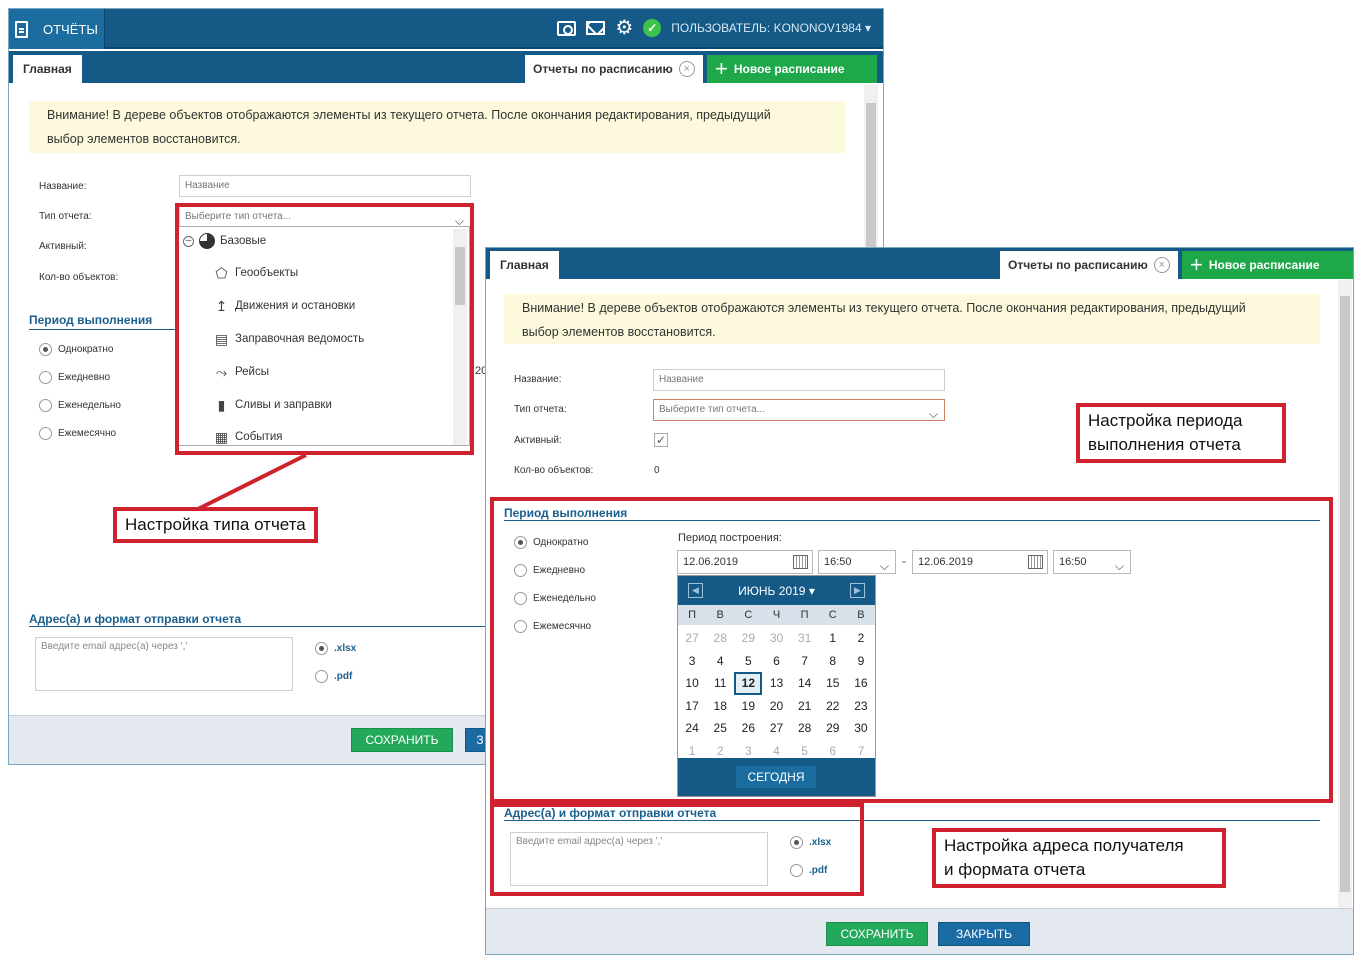 The width and height of the screenshot is (1354, 955). What do you see at coordinates (1196, 264) in the screenshot?
I see `plus-icon: +` at bounding box center [1196, 264].